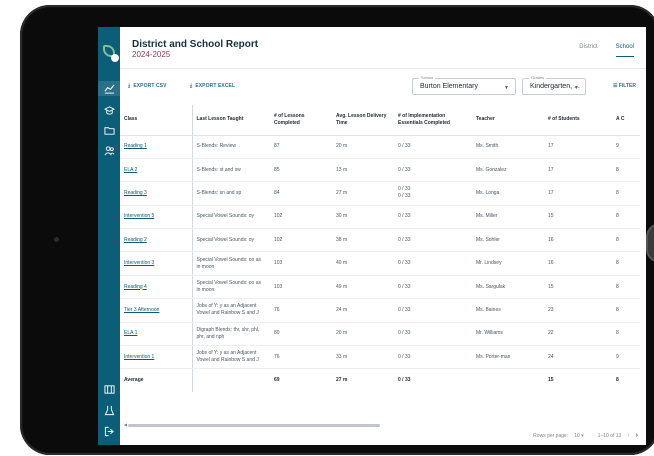  Describe the element at coordinates (301, 170) in the screenshot. I see `table-cell: 85` at that location.